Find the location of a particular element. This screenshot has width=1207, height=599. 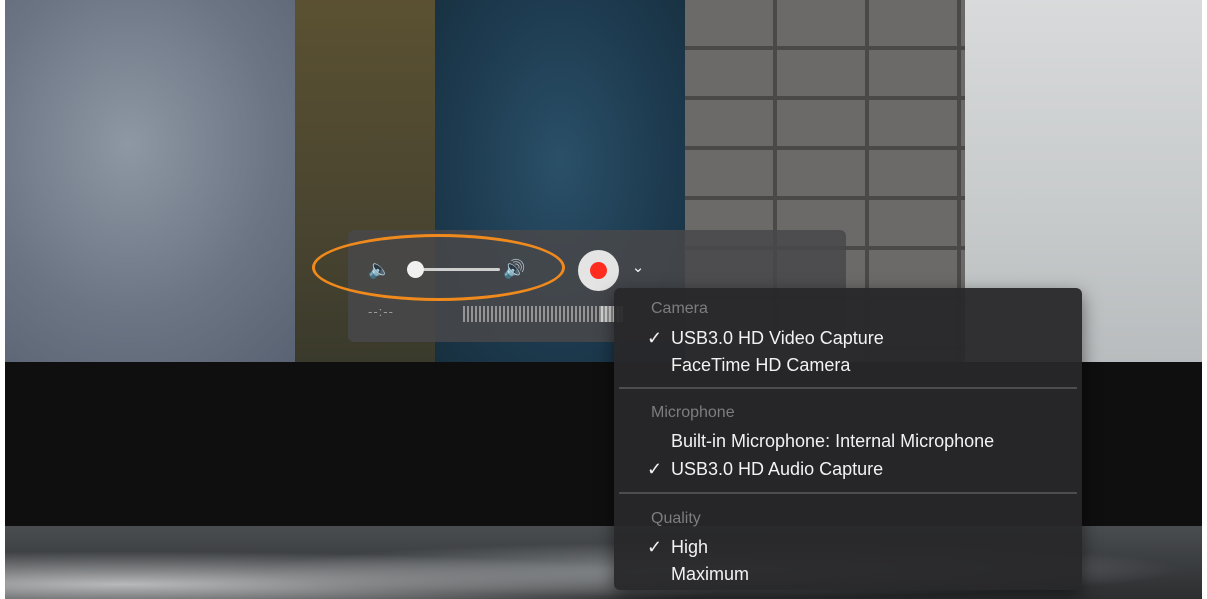

menu-item-usb-video-capture: ✓ USB3.0 HD Video Capture is located at coordinates (848, 338).